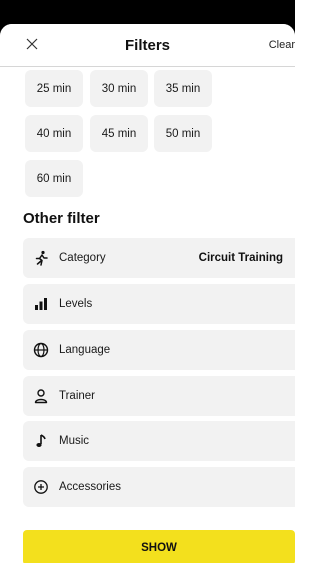 The width and height of the screenshot is (320, 563). I want to click on duration-chip: 40 min, so click(54, 133).